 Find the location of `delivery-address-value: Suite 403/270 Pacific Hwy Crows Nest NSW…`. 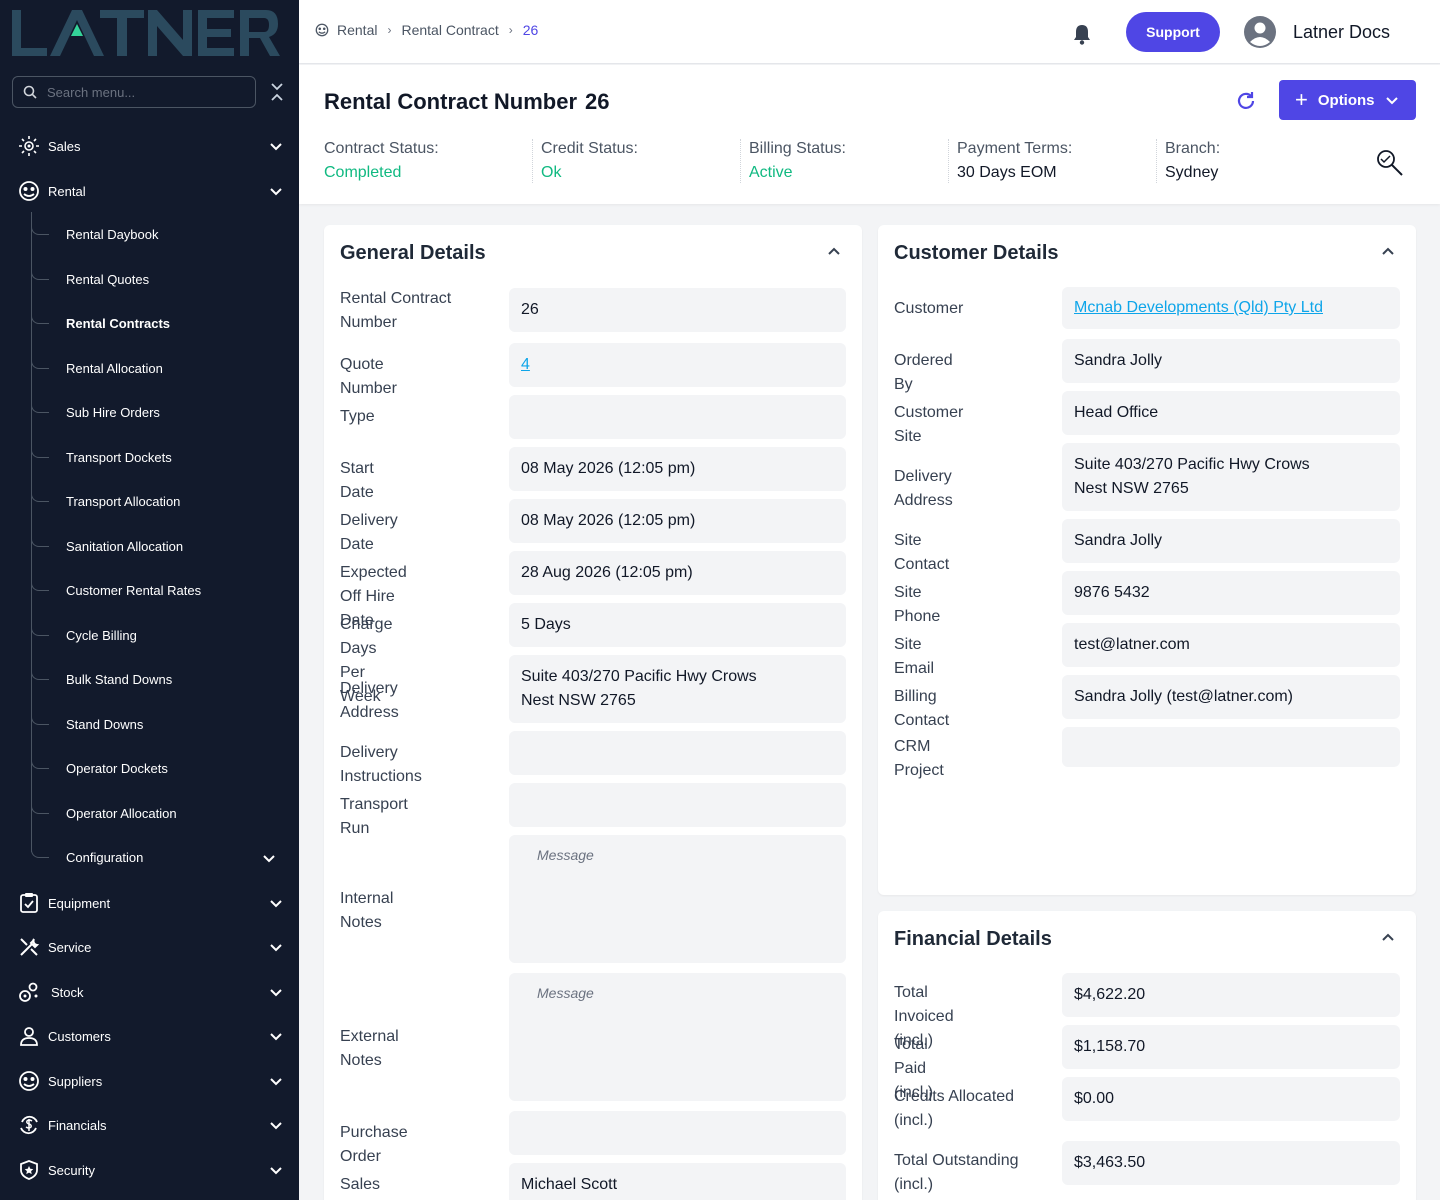

delivery-address-value: Suite 403/270 Pacific Hwy Crows Nest NSW… is located at coordinates (677, 689).